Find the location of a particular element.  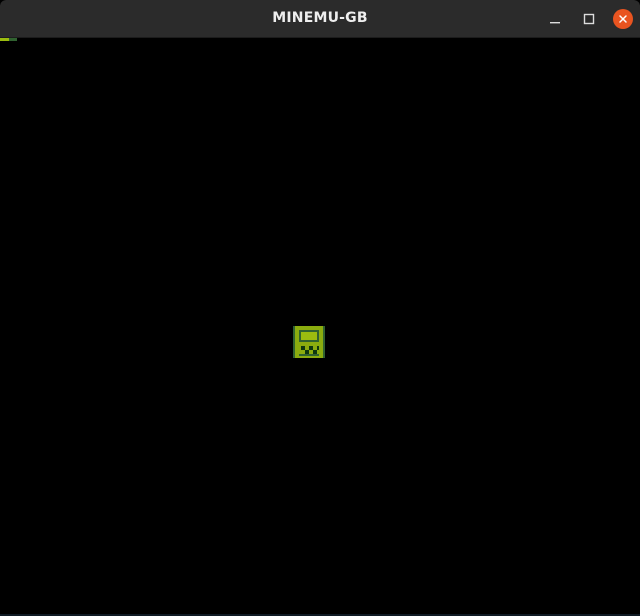

maximize-icon is located at coordinates (589, 19).